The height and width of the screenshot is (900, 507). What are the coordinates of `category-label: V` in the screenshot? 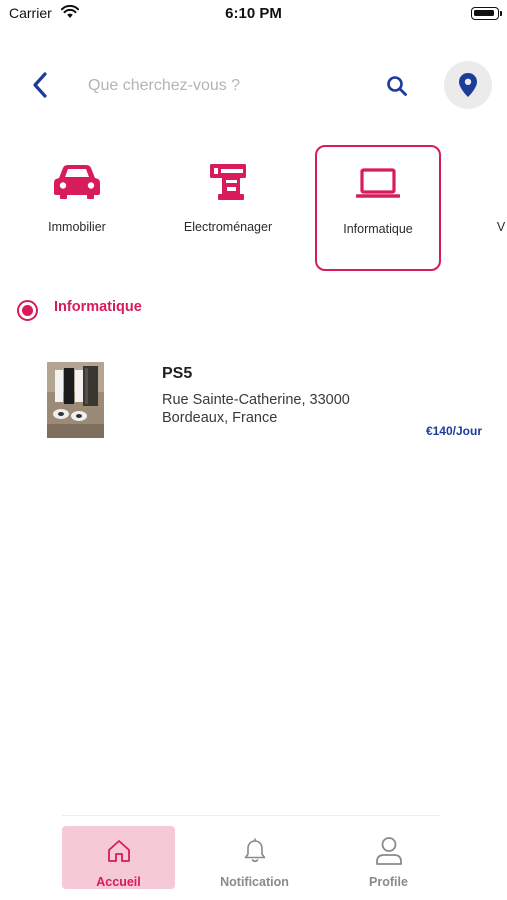 It's located at (501, 227).